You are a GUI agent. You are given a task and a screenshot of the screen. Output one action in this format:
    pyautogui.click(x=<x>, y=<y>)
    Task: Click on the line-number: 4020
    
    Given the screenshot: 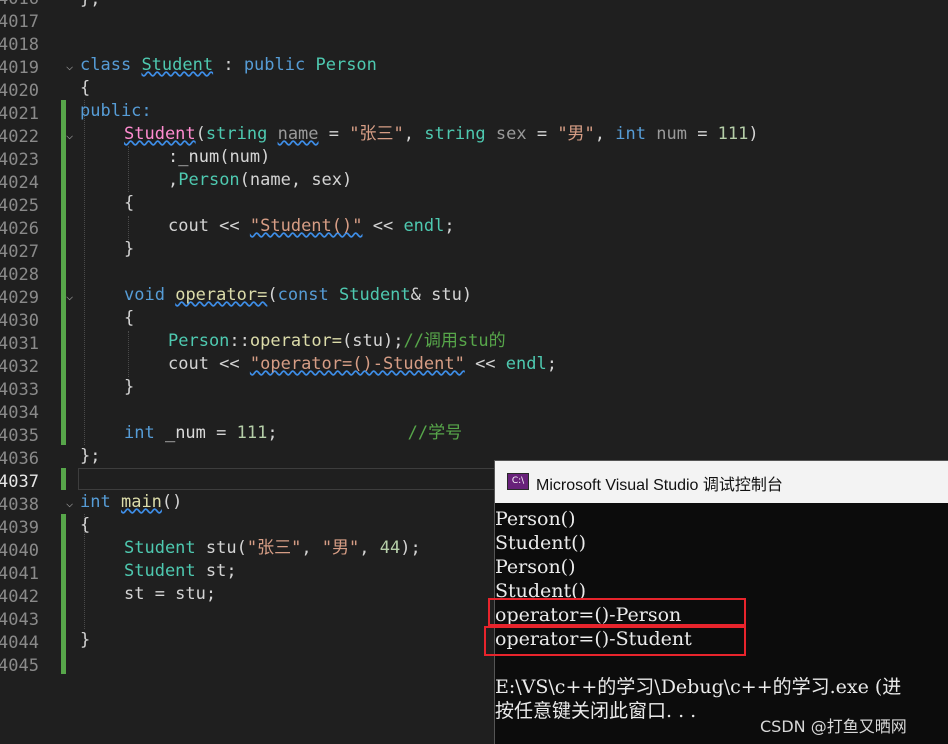 What is the action you would take?
    pyautogui.click(x=19, y=91)
    